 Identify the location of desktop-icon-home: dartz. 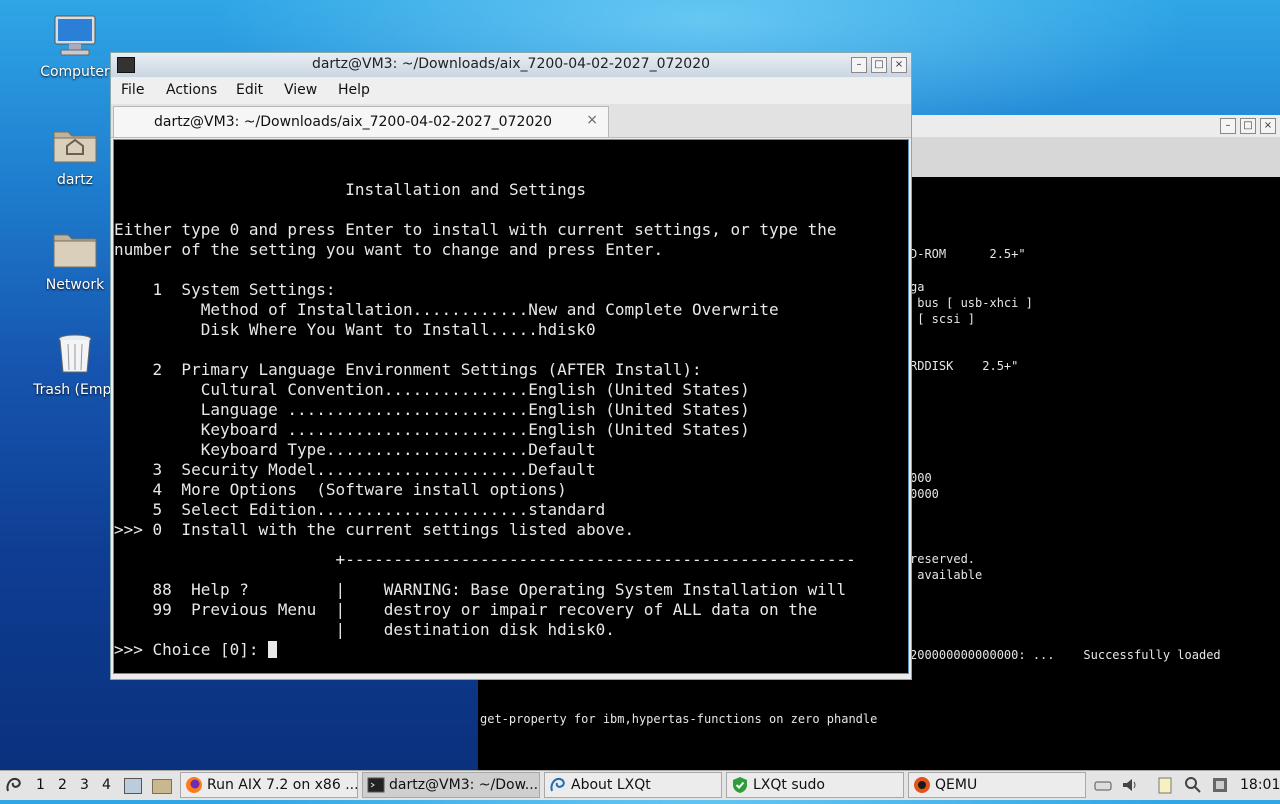
(75, 154).